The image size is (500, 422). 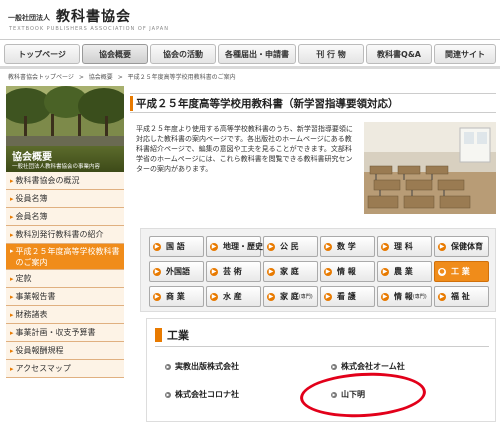 I want to click on subject-label: 商 業, so click(x=175, y=296).